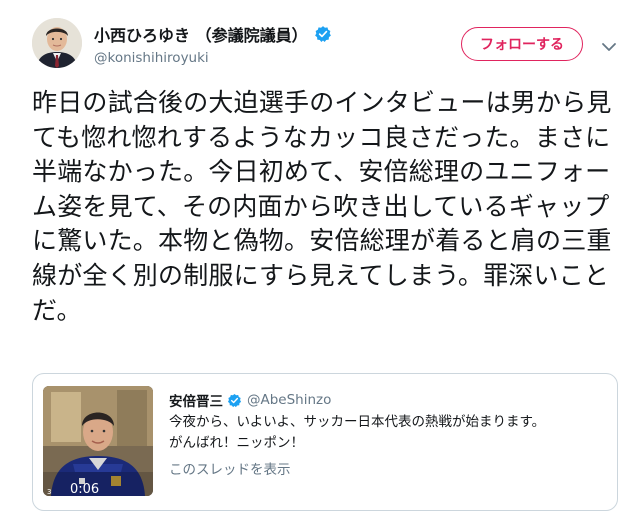  Describe the element at coordinates (289, 400) in the screenshot. I see `quoted-author-handle: @AbeShinzo` at that location.